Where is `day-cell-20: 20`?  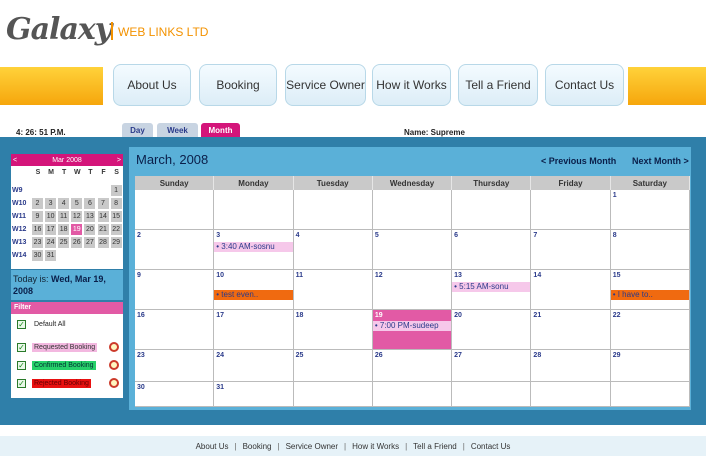 day-cell-20: 20 is located at coordinates (492, 330).